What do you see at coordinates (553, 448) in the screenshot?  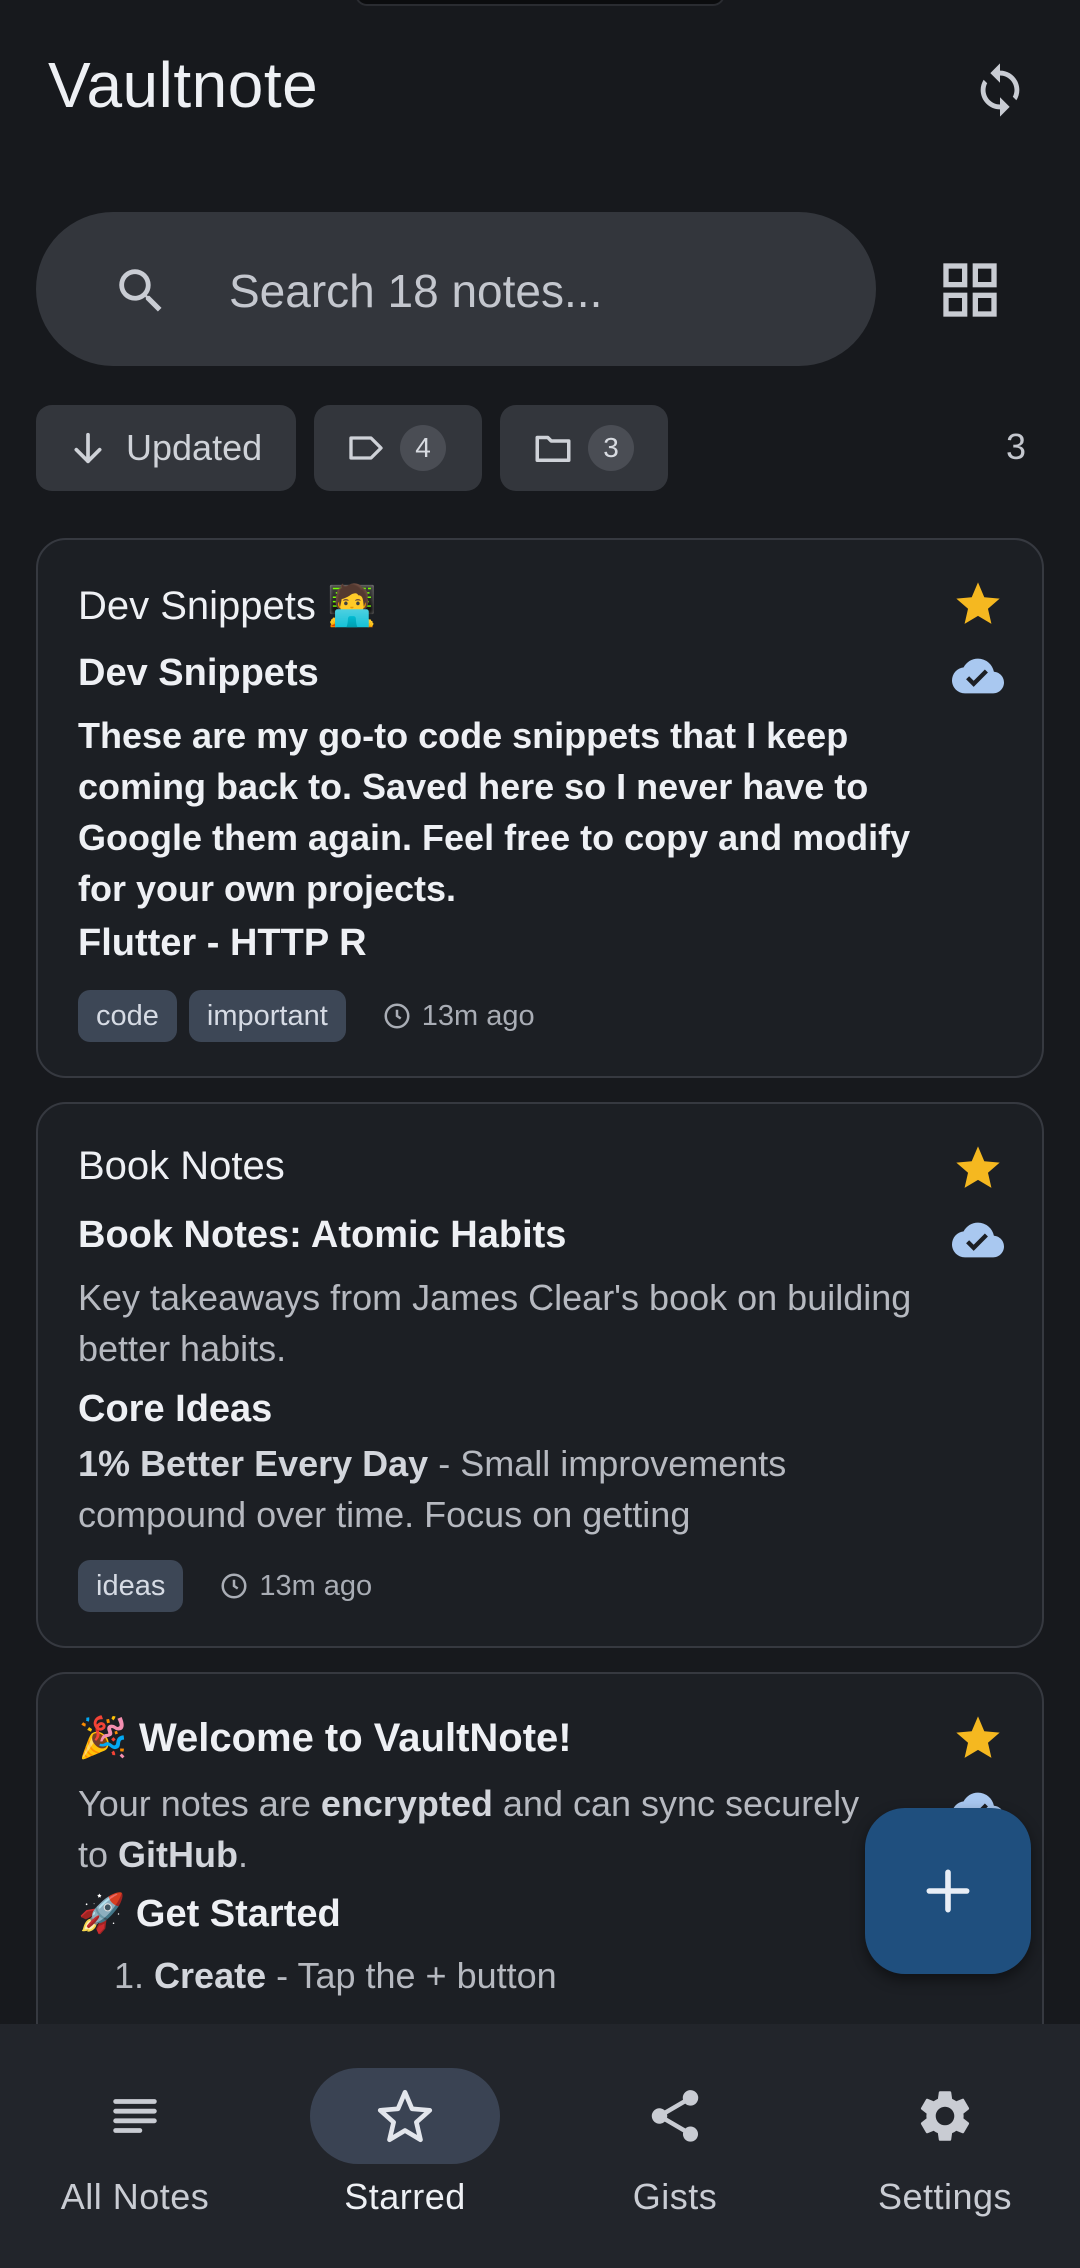 I see `folder-icon` at bounding box center [553, 448].